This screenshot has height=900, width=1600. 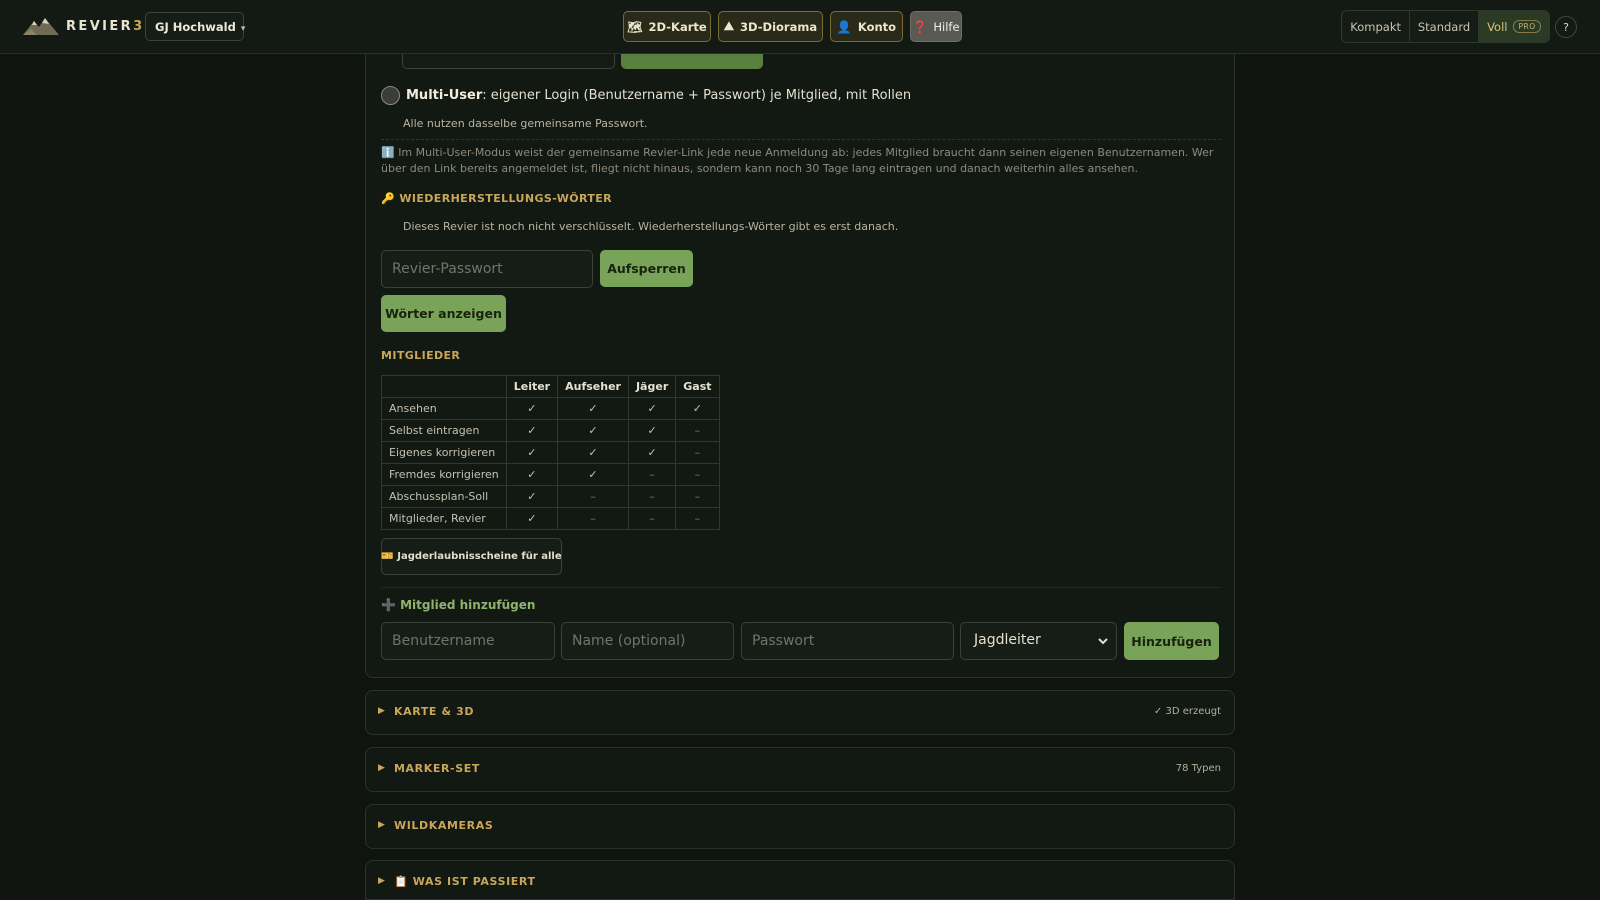 What do you see at coordinates (800, 880) in the screenshot?
I see `section-activity-log: ▶ 📋 WAS IST PASSIERT` at bounding box center [800, 880].